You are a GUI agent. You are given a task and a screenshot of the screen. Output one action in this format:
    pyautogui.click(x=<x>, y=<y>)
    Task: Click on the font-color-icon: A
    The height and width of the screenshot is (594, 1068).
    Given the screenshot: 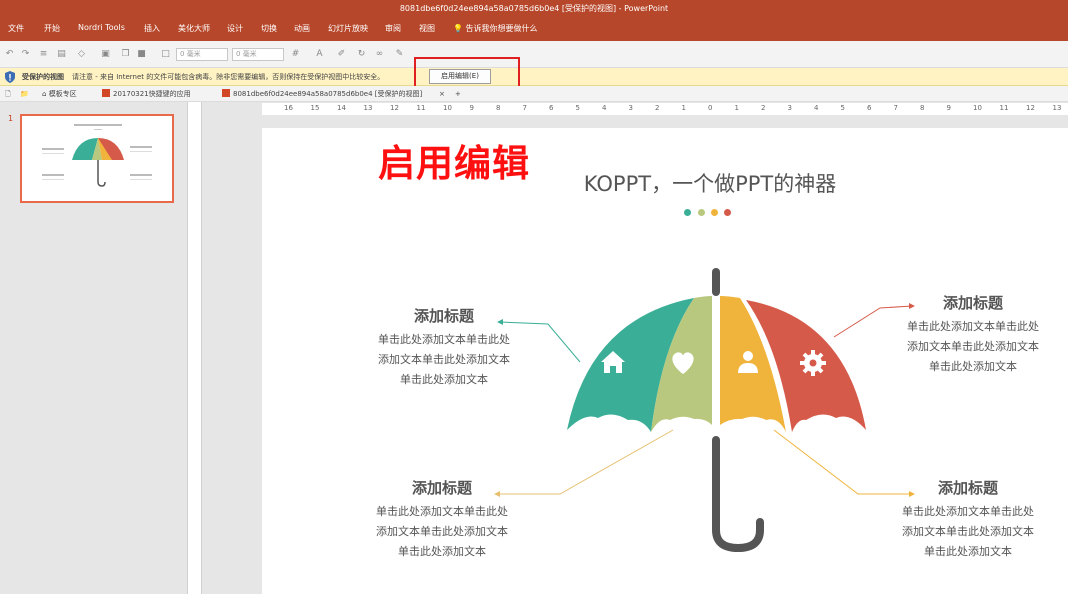 What is the action you would take?
    pyautogui.click(x=319, y=54)
    